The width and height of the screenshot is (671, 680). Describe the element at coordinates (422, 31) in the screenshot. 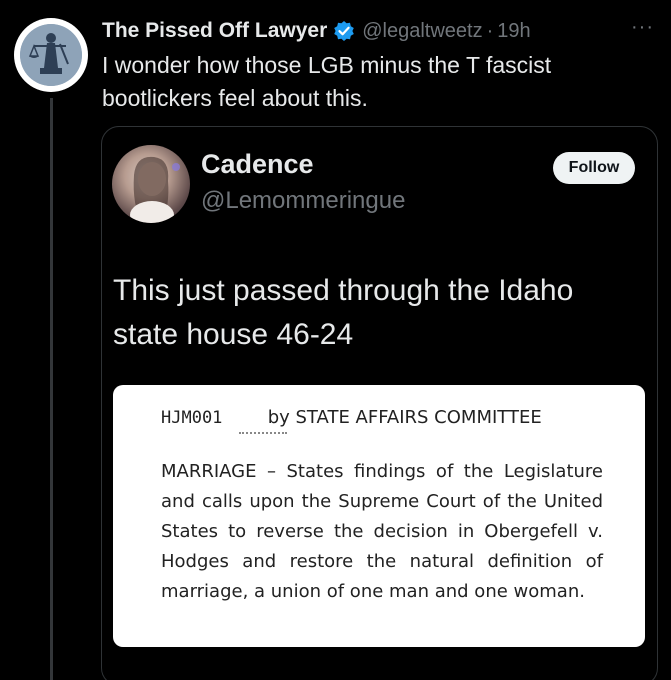

I see `author-handle: @legaltweetz` at that location.